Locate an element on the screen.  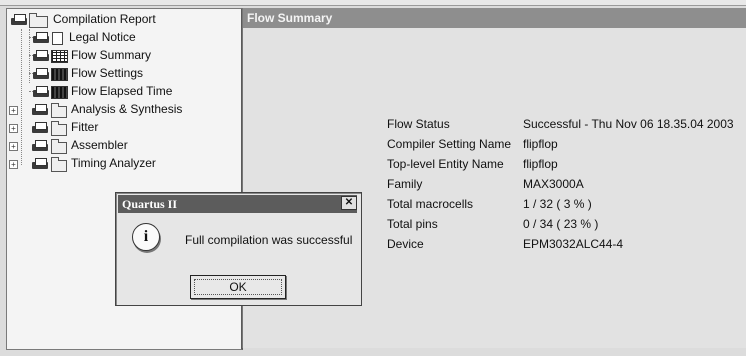
tree-item-analysis-synthesis: + Analysis & Synthesis is located at coordinates (119, 109).